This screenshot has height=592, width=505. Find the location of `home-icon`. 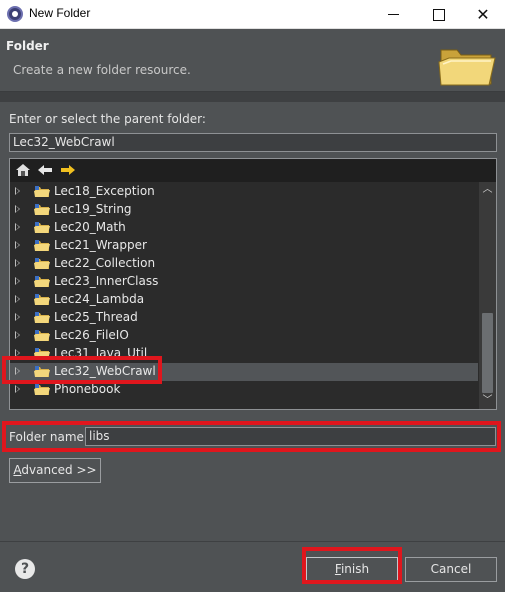

home-icon is located at coordinates (23, 170).